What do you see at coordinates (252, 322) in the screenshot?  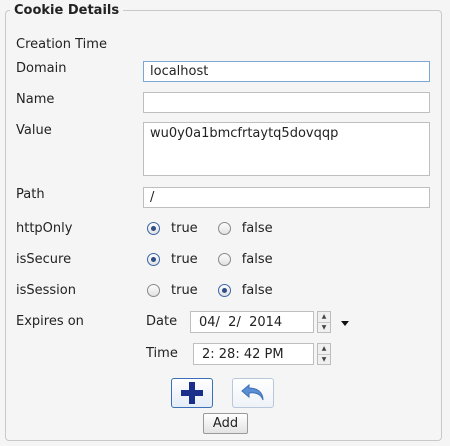 I see `date-field: 04/ 2/ 2014` at bounding box center [252, 322].